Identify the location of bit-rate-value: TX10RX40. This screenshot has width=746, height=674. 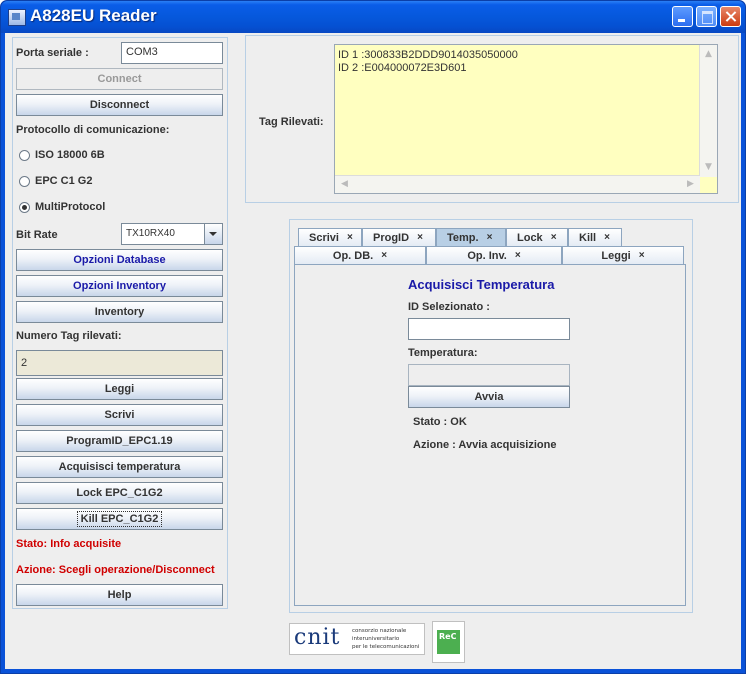
(150, 233).